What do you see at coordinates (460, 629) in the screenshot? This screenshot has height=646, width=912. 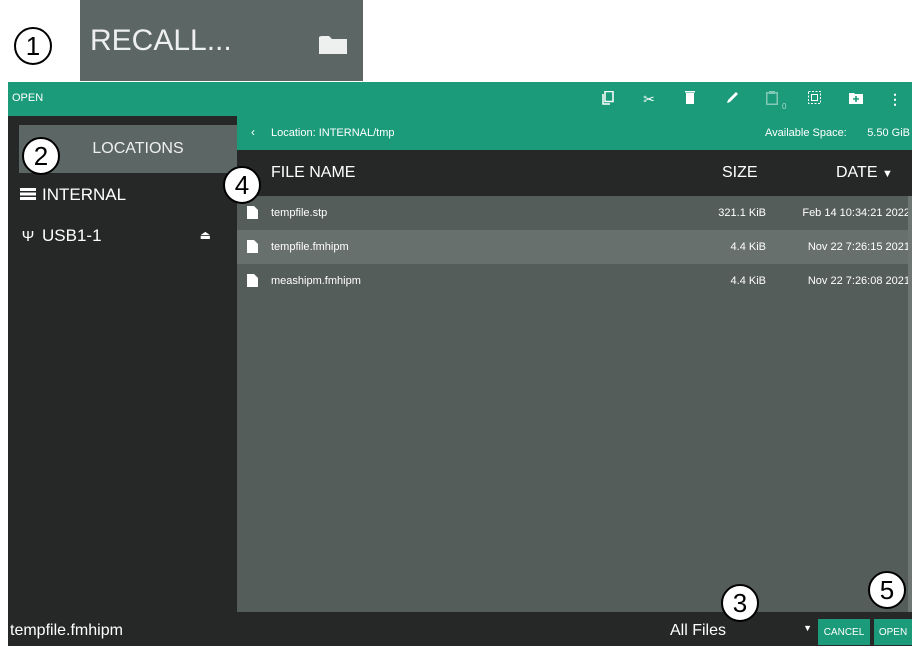 I see `bottom-bar: tempfile.fmhipm All Files ▼ CANCEL OPEN` at bounding box center [460, 629].